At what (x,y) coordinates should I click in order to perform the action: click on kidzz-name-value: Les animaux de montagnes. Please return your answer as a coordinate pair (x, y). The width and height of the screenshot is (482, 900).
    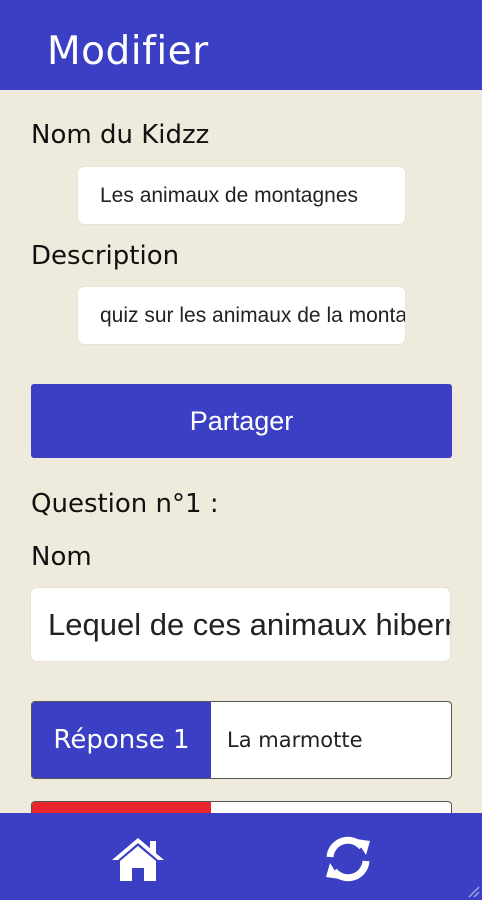
    Looking at the image, I should click on (229, 195).